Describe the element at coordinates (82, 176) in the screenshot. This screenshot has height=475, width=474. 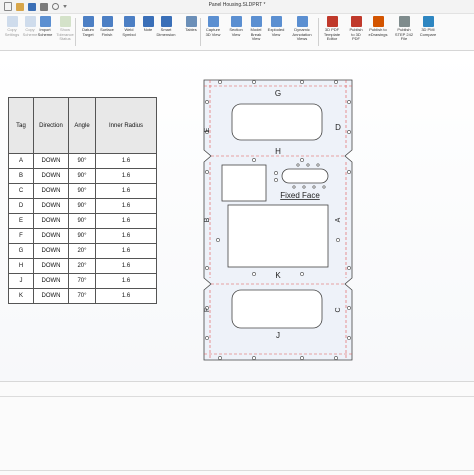
I see `table-row: B DOWN 90° 1.6` at that location.